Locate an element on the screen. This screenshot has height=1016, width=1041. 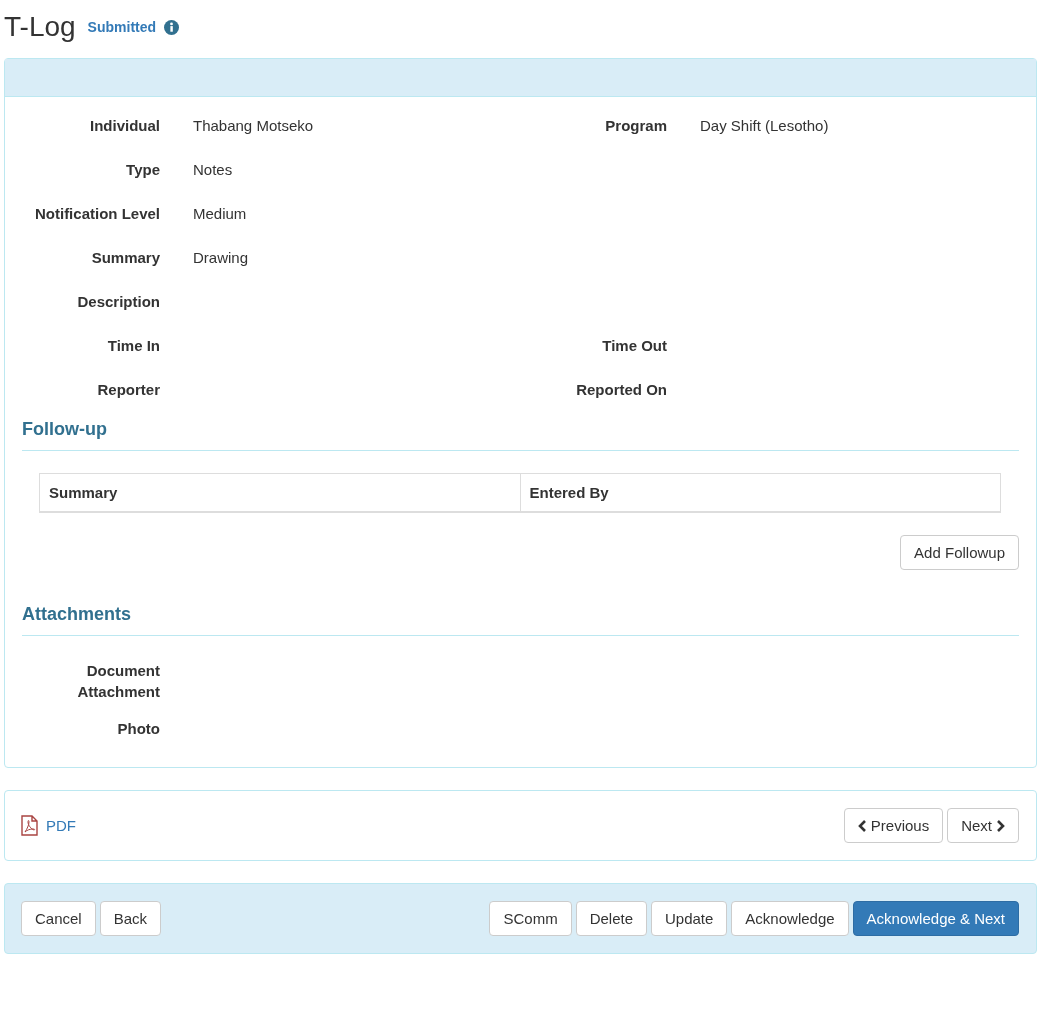
action-button: Back is located at coordinates (130, 918).